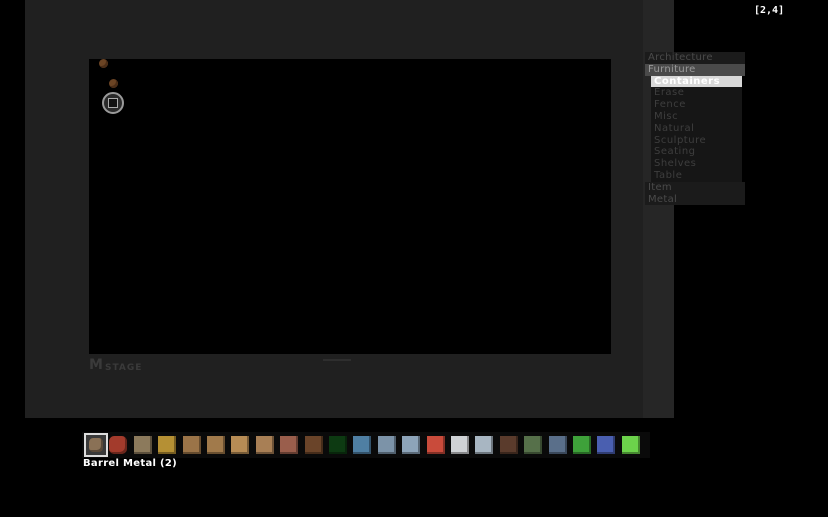  Describe the element at coordinates (696, 175) in the screenshot. I see `subcategory-table: Table` at that location.